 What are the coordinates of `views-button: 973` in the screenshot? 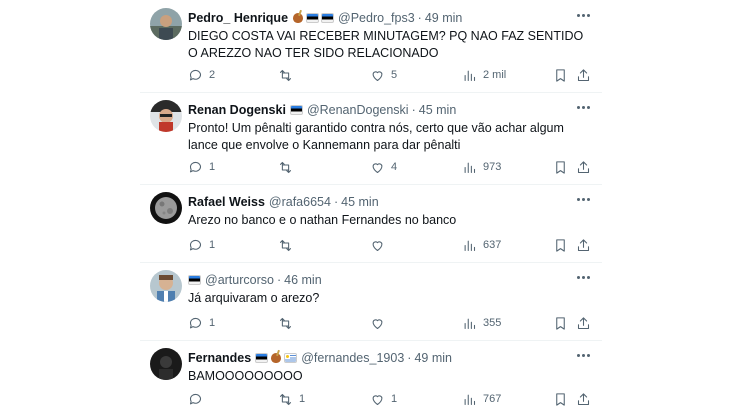 It's located at (481, 167).